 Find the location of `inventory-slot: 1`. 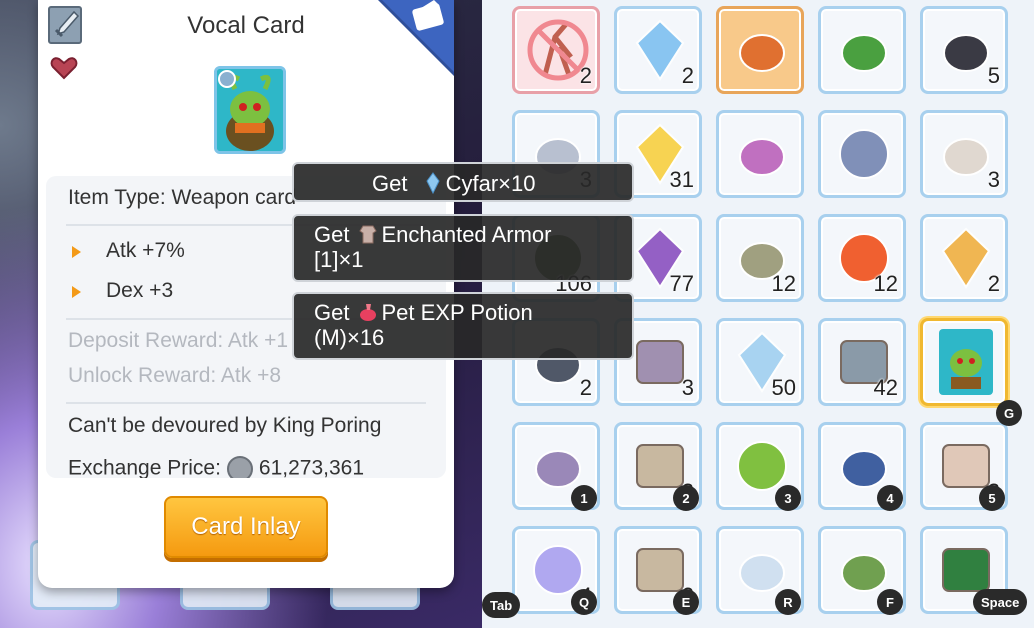

inventory-slot: 1 is located at coordinates (556, 466).